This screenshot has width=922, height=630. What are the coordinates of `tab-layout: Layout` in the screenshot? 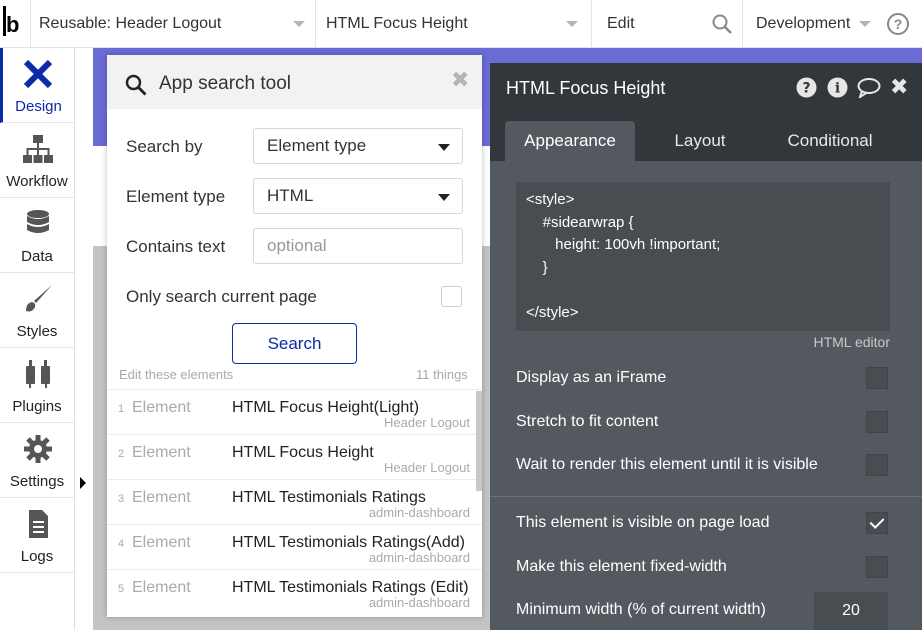 It's located at (700, 141).